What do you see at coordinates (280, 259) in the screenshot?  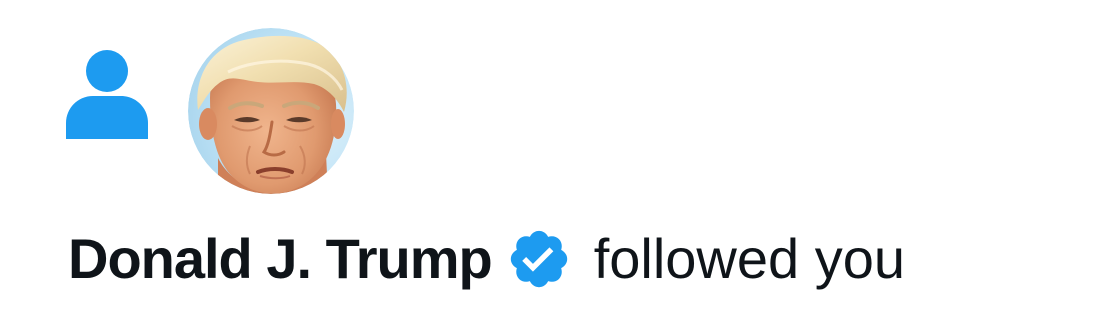 I see `user-name-link: Donald J. Trump` at bounding box center [280, 259].